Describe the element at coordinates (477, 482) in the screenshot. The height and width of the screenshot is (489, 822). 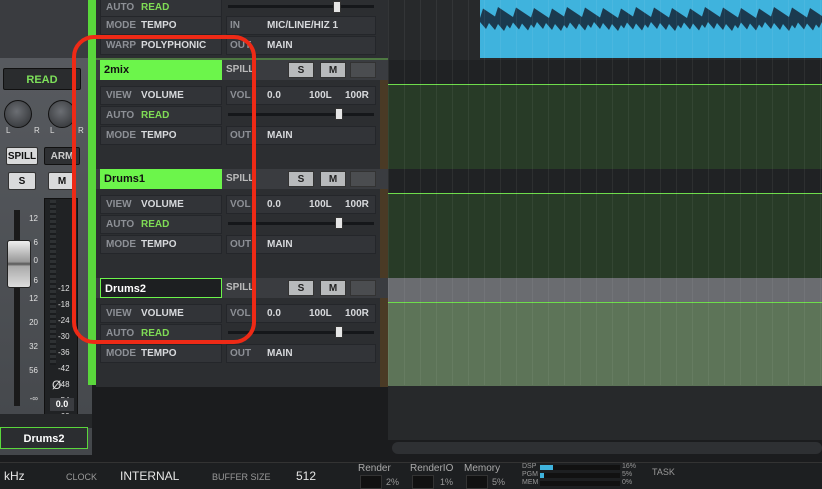
I see `memory-meter` at that location.